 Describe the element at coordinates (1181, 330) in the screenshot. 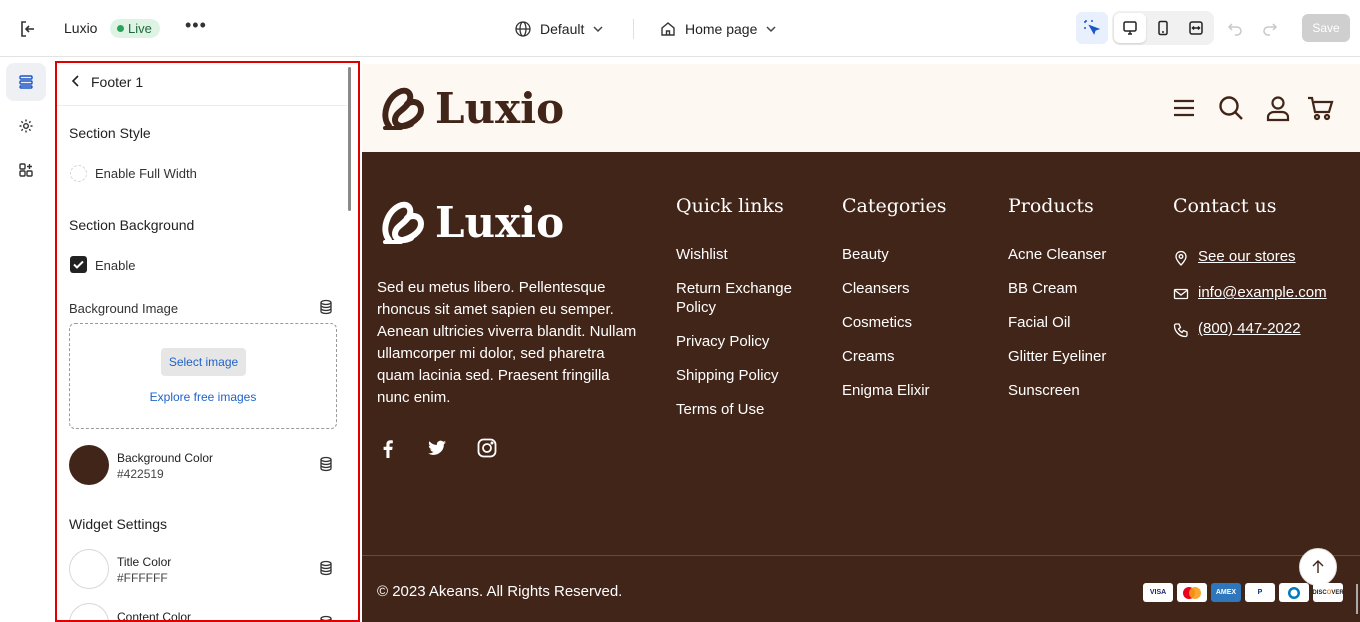

I see `phone-icon` at that location.